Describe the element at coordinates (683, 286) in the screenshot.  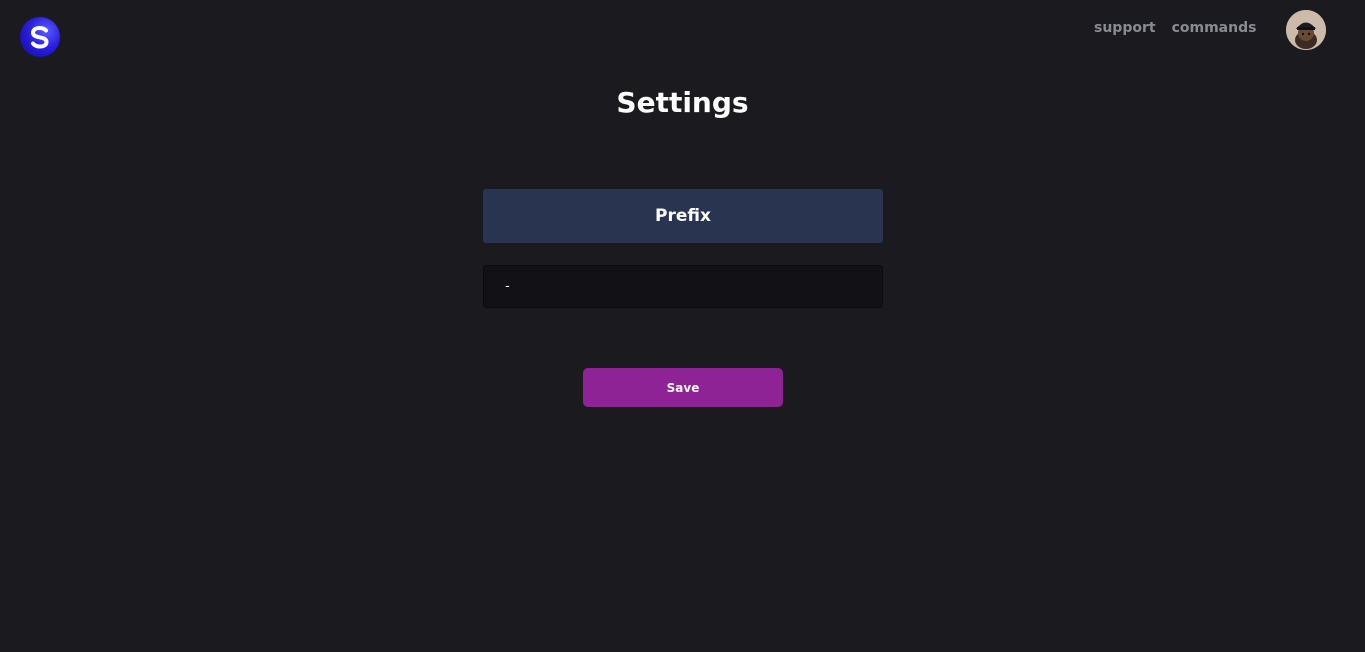
I see `prefix-input` at that location.